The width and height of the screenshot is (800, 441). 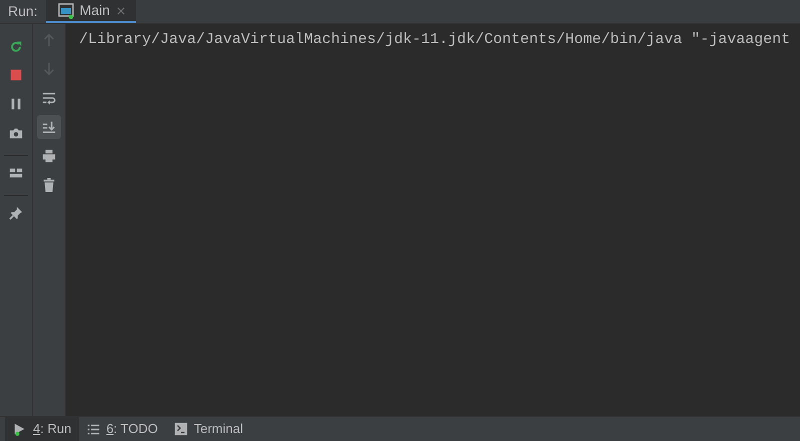 What do you see at coordinates (66, 10) in the screenshot?
I see `window-icon` at bounding box center [66, 10].